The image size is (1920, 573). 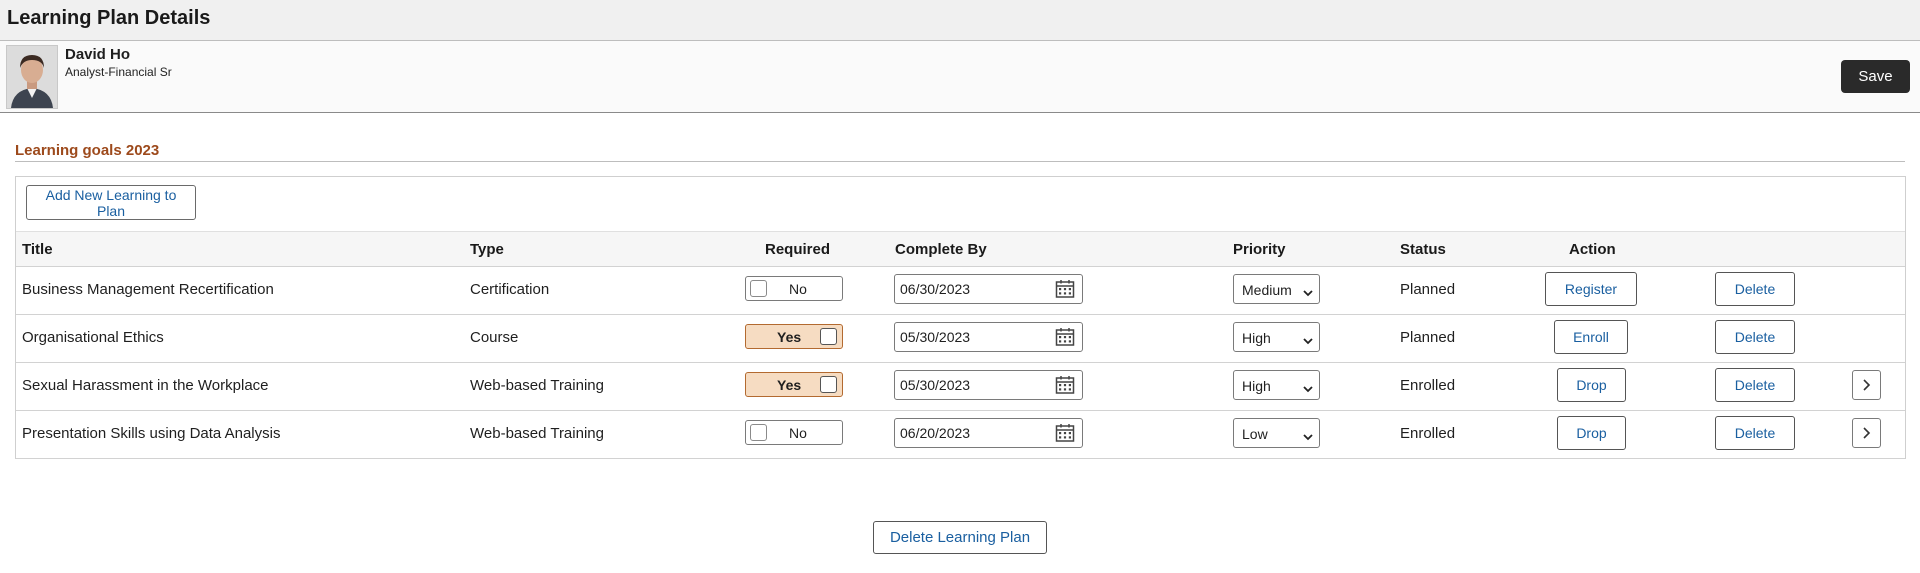 I want to click on person-photo-icon, so click(x=32, y=77).